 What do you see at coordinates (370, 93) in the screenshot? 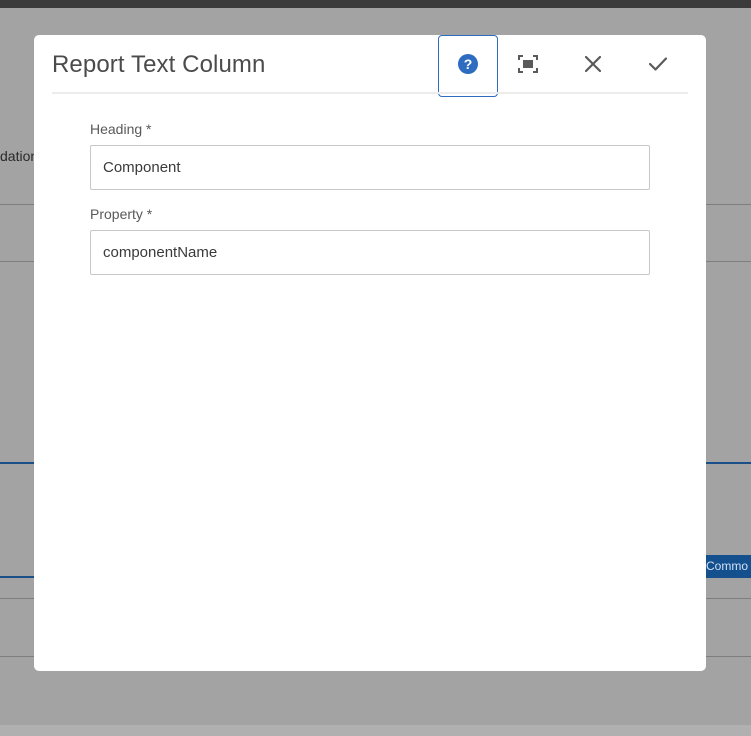
I see `dialog-header-divider` at bounding box center [370, 93].